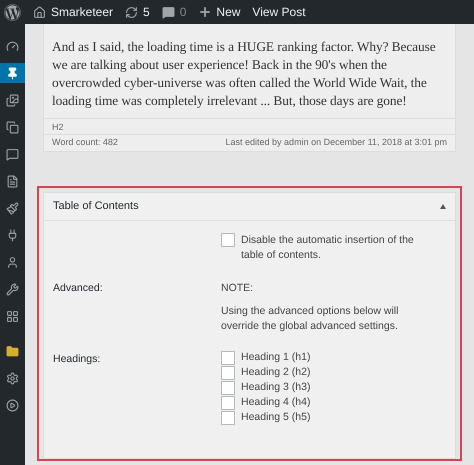 The width and height of the screenshot is (474, 465). What do you see at coordinates (275, 372) in the screenshot?
I see `heading-option-label: Heading 2 (h2)` at bounding box center [275, 372].